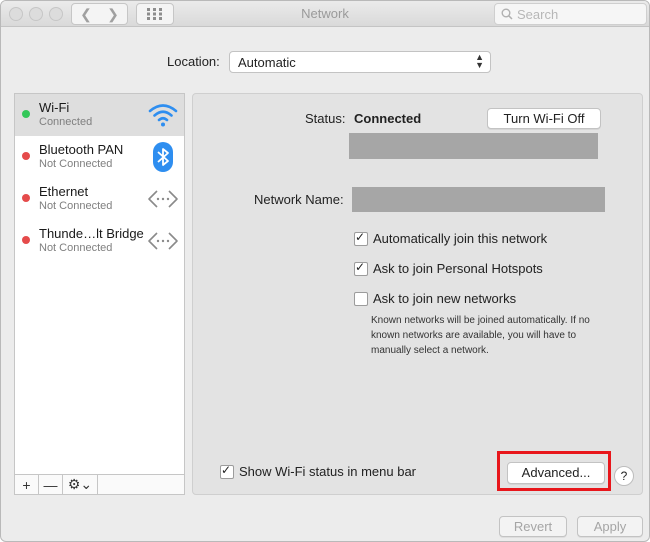 This screenshot has width=650, height=542. Describe the element at coordinates (544, 118) in the screenshot. I see `turn-wifi-off-button: Turn Wi-Fi Off` at that location.